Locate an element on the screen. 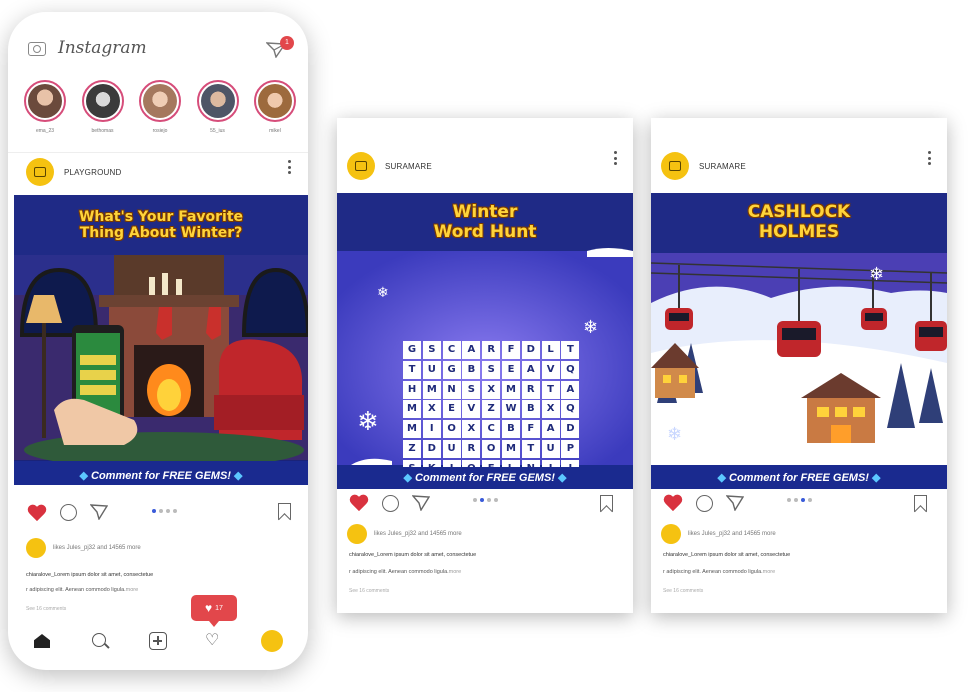 The height and width of the screenshot is (692, 970). word-grid-cell: X is located at coordinates (471, 429).